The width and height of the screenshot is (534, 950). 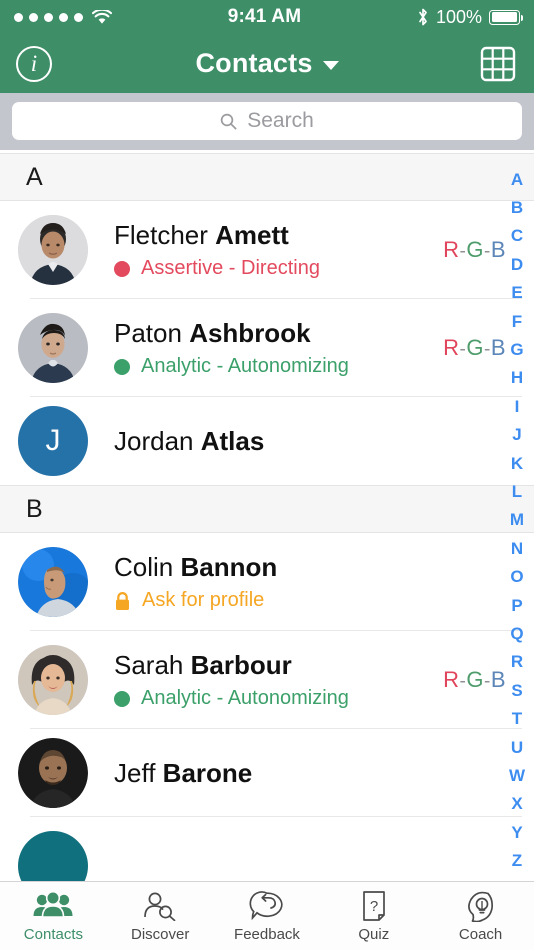 What do you see at coordinates (230, 268) in the screenshot?
I see `status-label: Assertive - Directing` at bounding box center [230, 268].